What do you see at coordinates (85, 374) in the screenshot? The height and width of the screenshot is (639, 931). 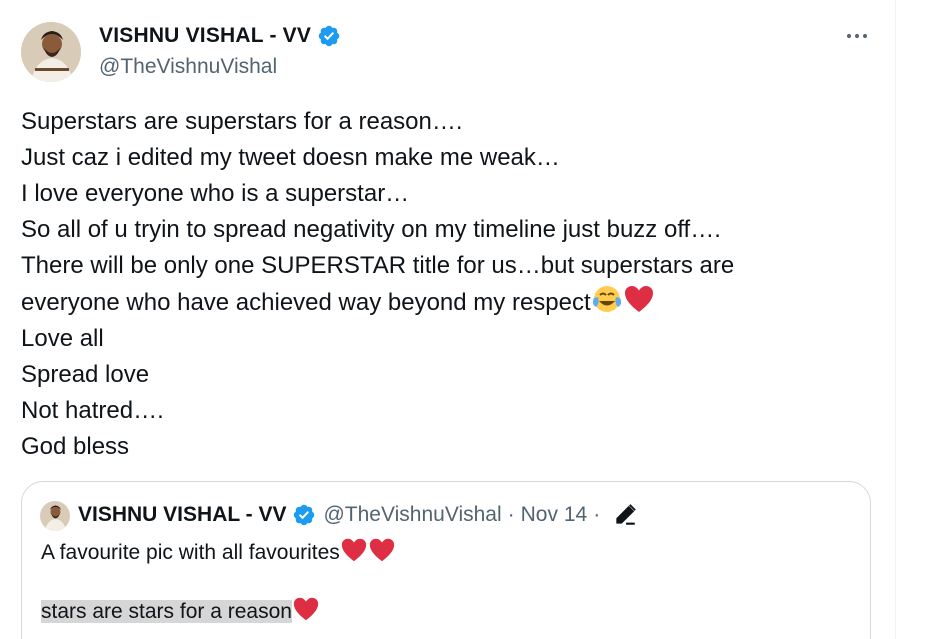 I see `tweet-line: Spread love` at bounding box center [85, 374].